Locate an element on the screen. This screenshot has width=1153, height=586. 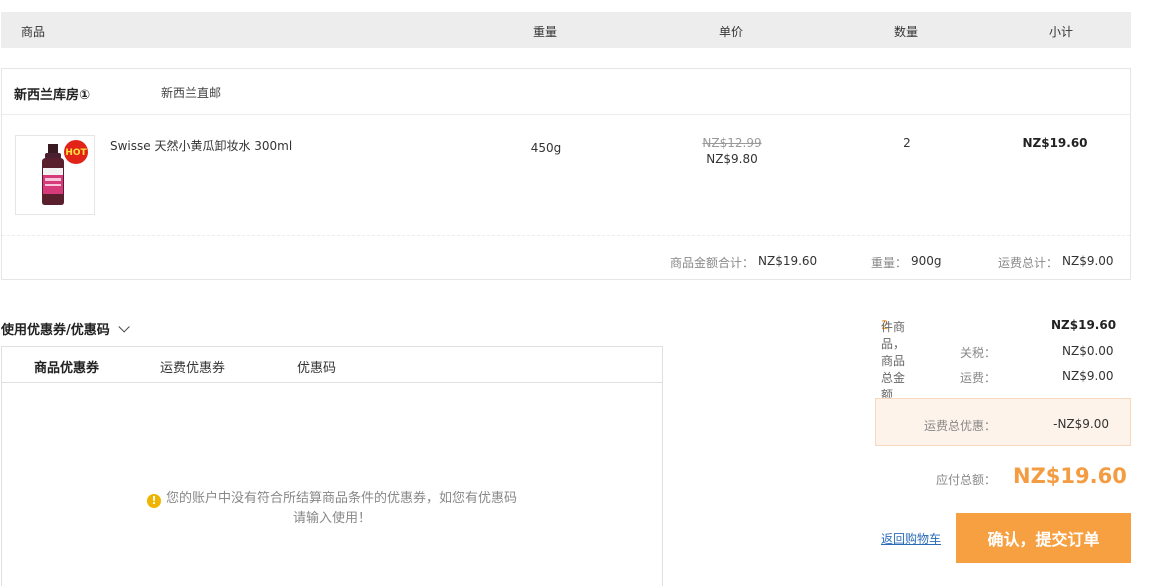
order-summary-row: 商品金额合计： NZ$19.60 重量： 900g 运费总计： NZ$9.00 is located at coordinates (566, 257).